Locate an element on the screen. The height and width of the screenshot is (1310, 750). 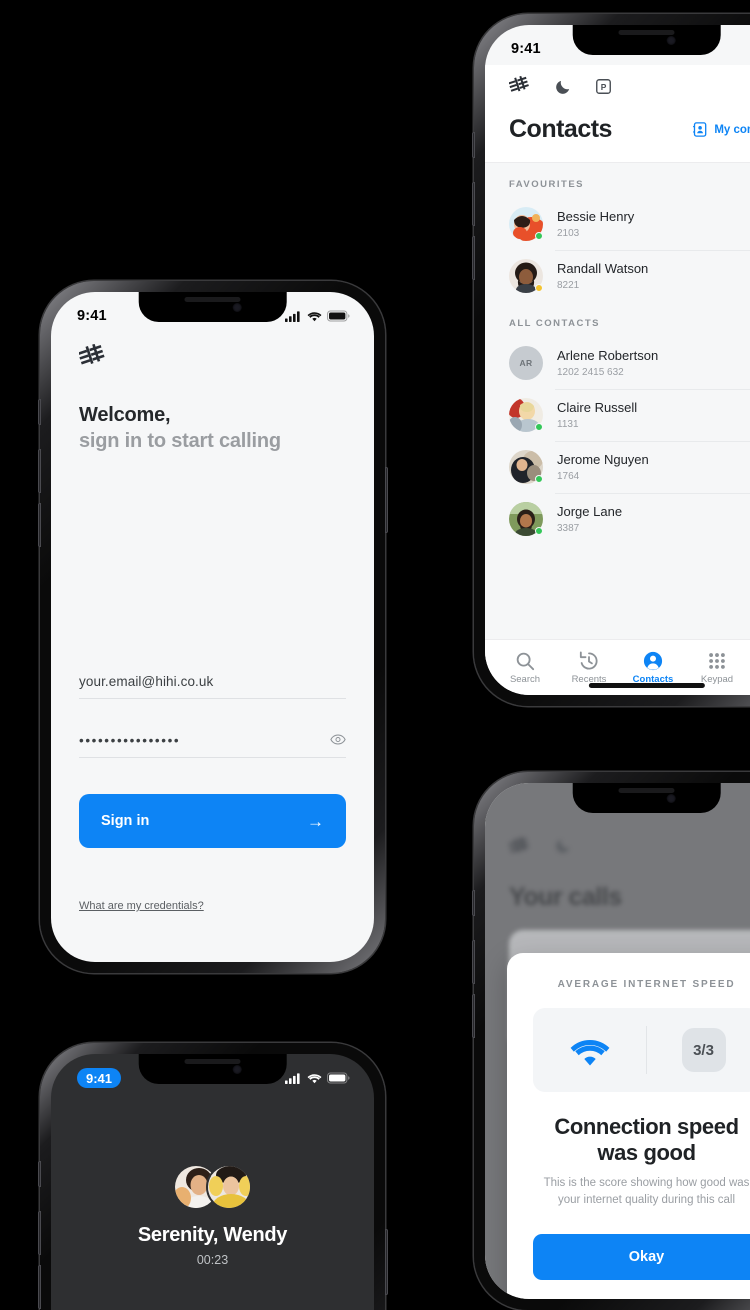
contact-row-jerome-nguyen: Jerome Nguyen 1764 is located at coordinates (617, 467).